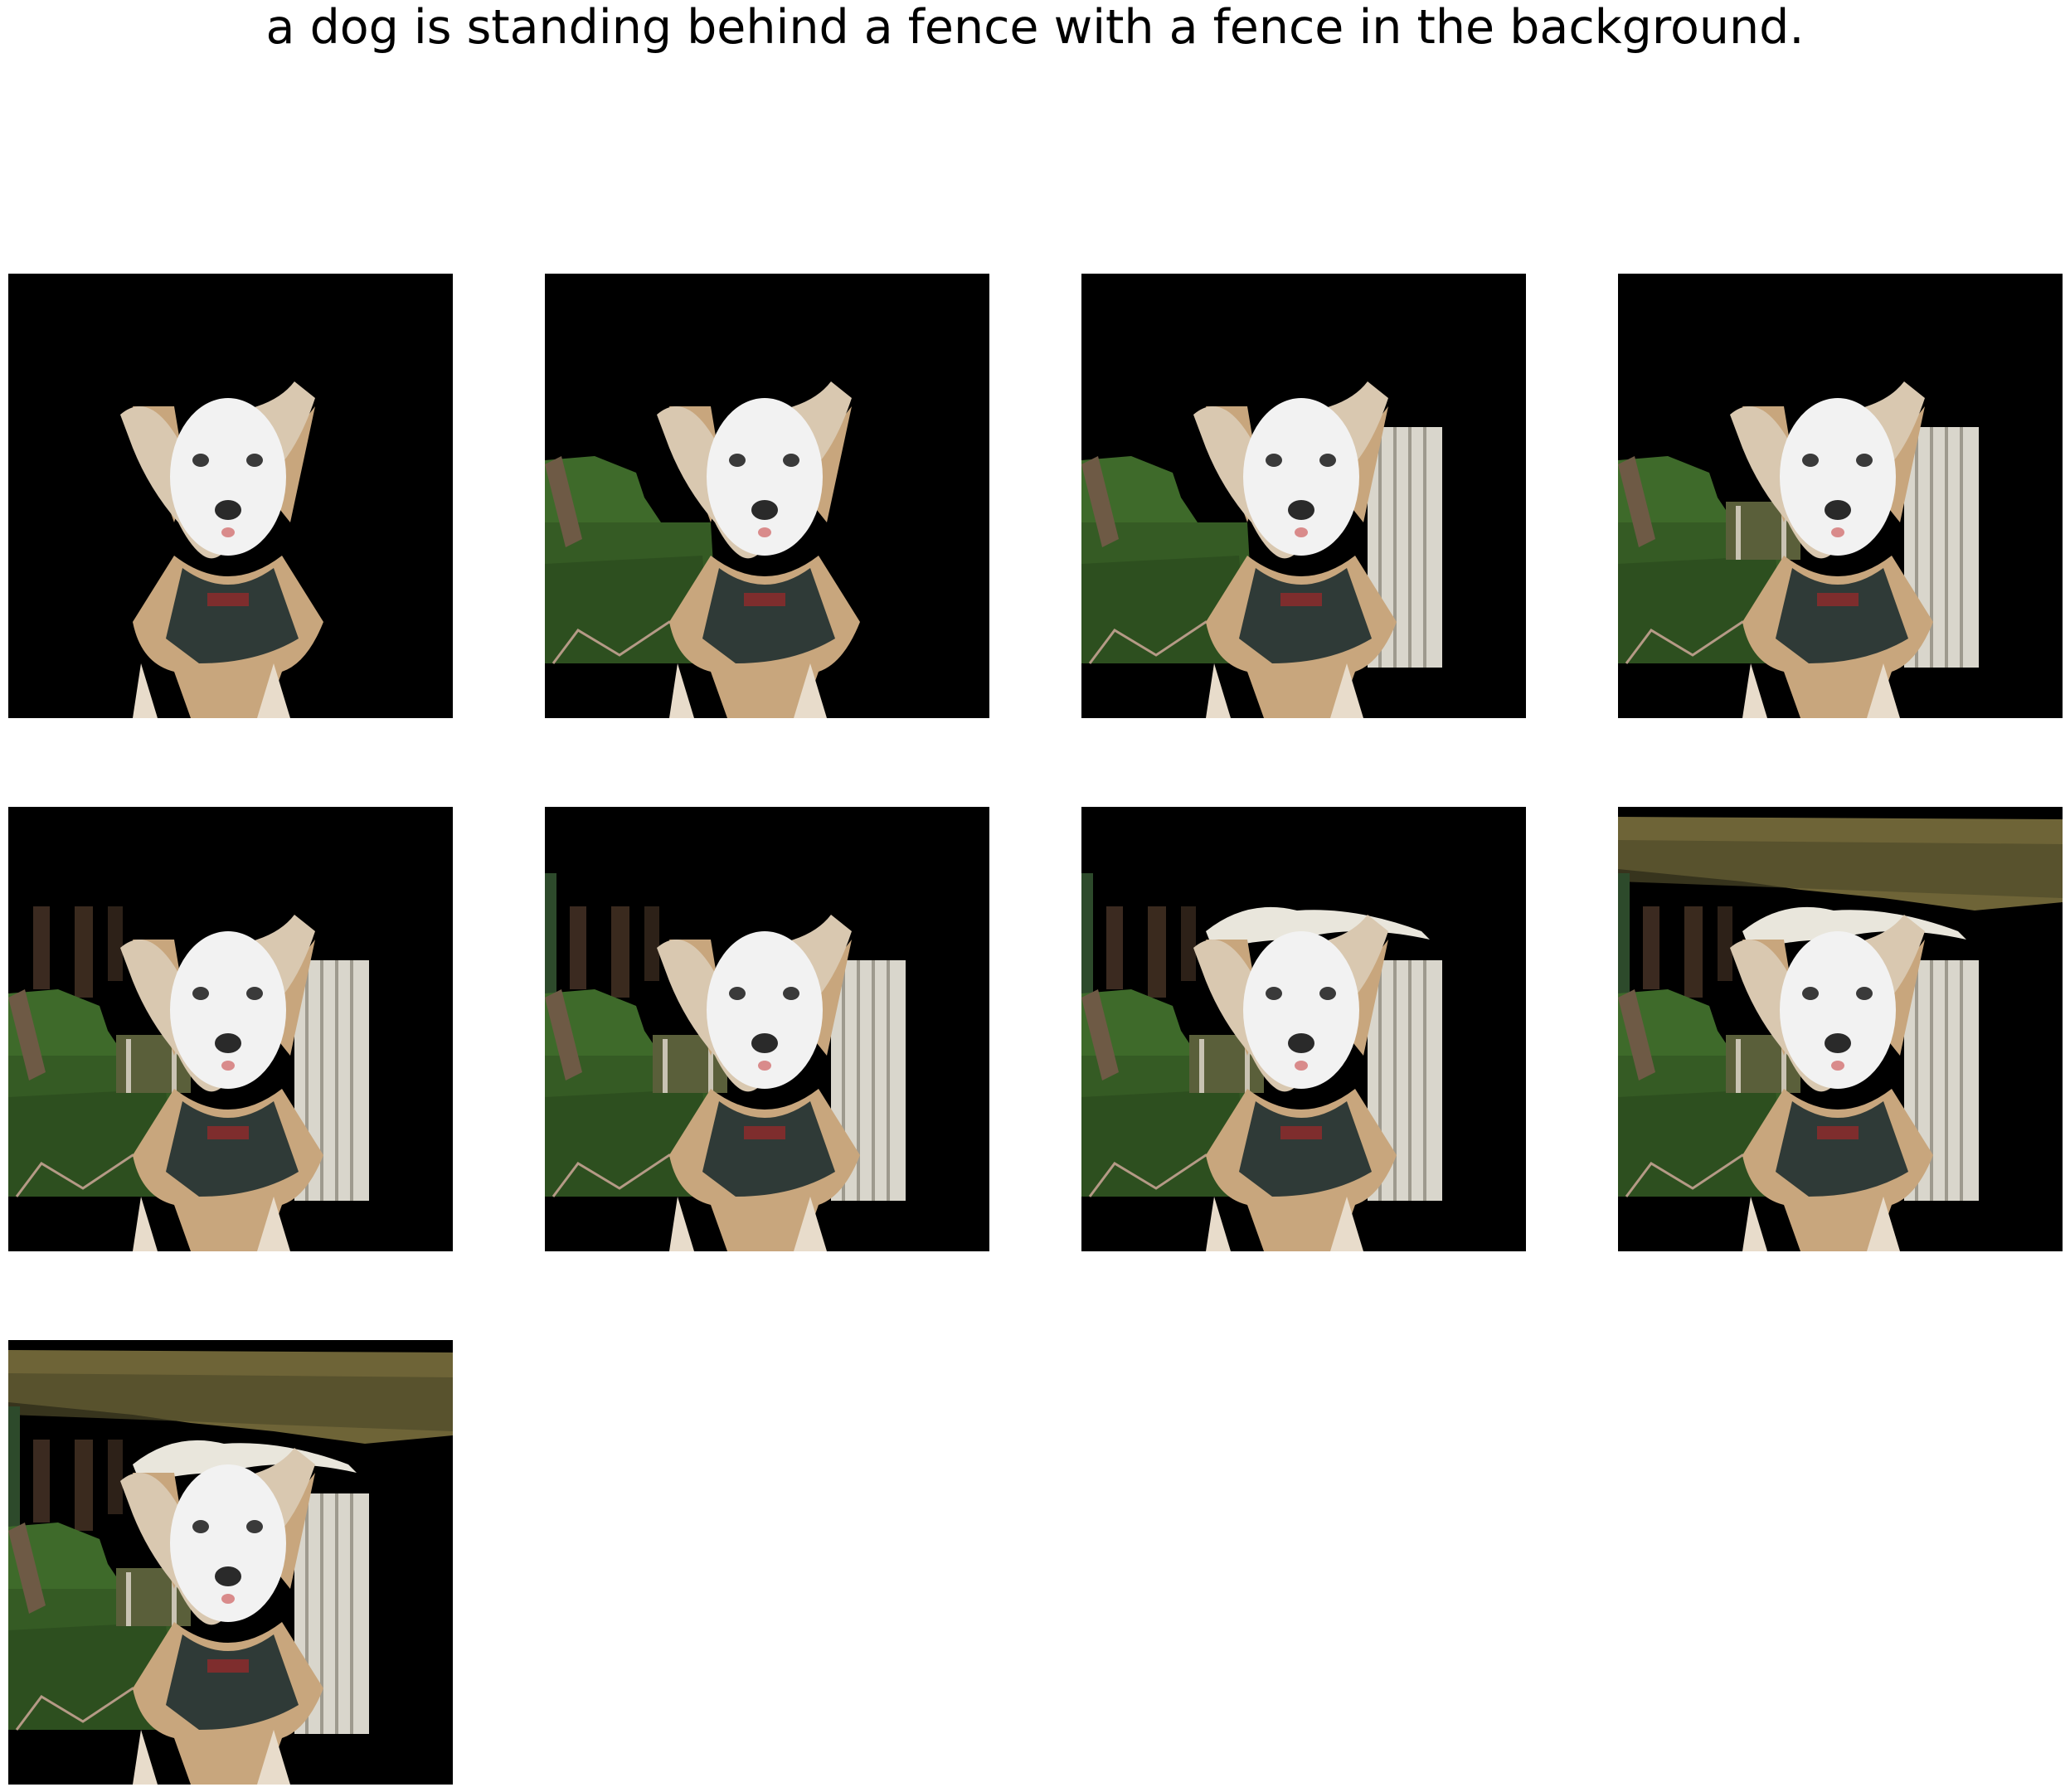 This screenshot has height=1792, width=2070. Describe the element at coordinates (703, 549) in the screenshot. I see `panel-2-image` at that location.